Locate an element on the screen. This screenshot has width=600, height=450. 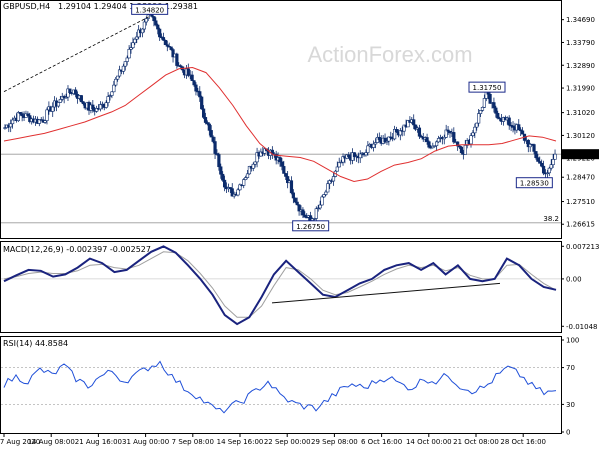
x-tick-label: 22 Sep 00:00 is located at coordinates (287, 442).